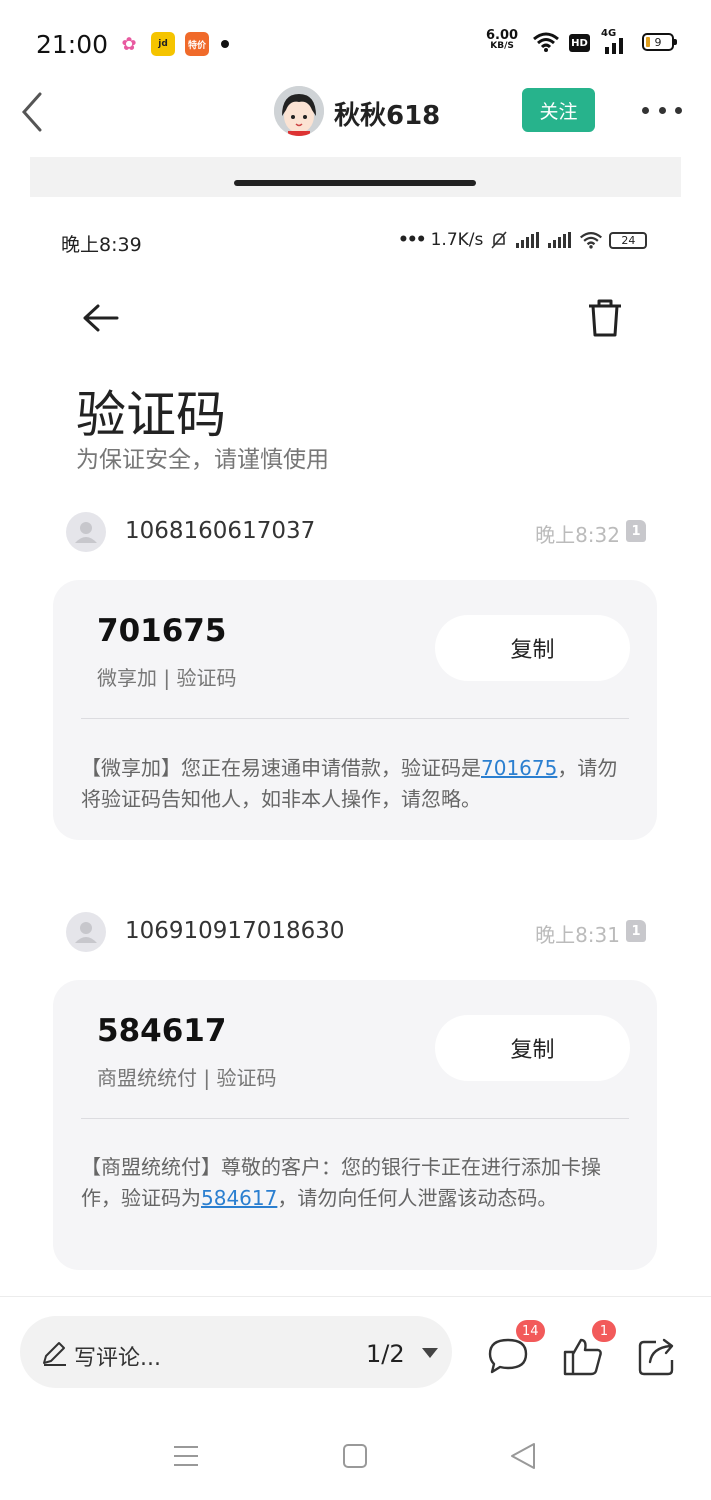 This screenshot has height=1500, width=711. What do you see at coordinates (197, 44) in the screenshot?
I see `tejia-app-icon: 特价` at bounding box center [197, 44].